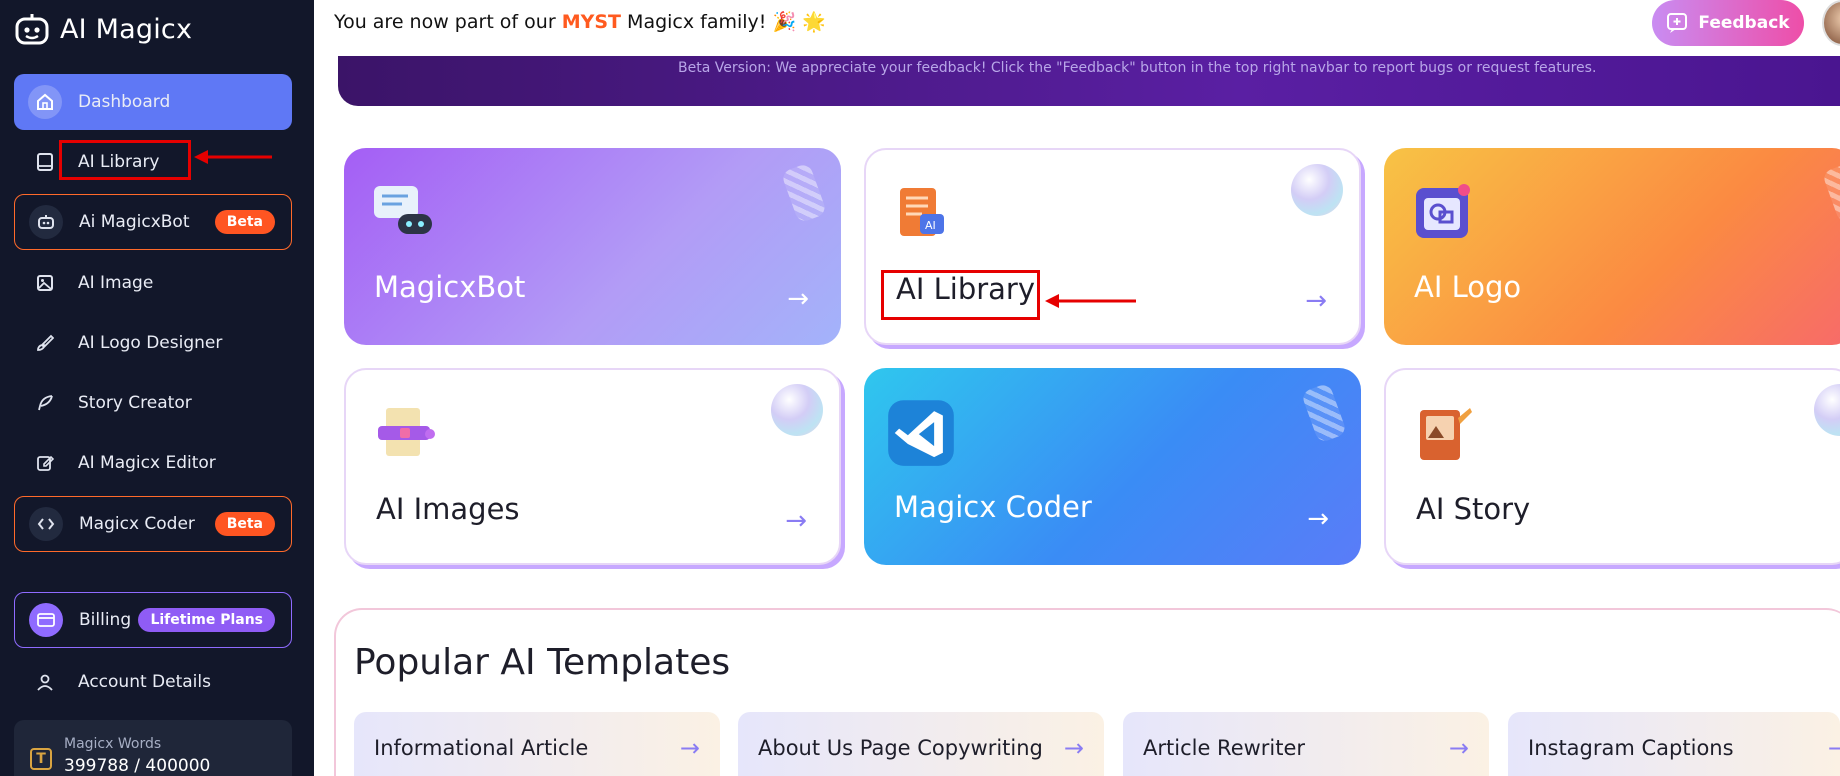 The image size is (1840, 776). What do you see at coordinates (921, 433) in the screenshot?
I see `vscode-icon` at bounding box center [921, 433].